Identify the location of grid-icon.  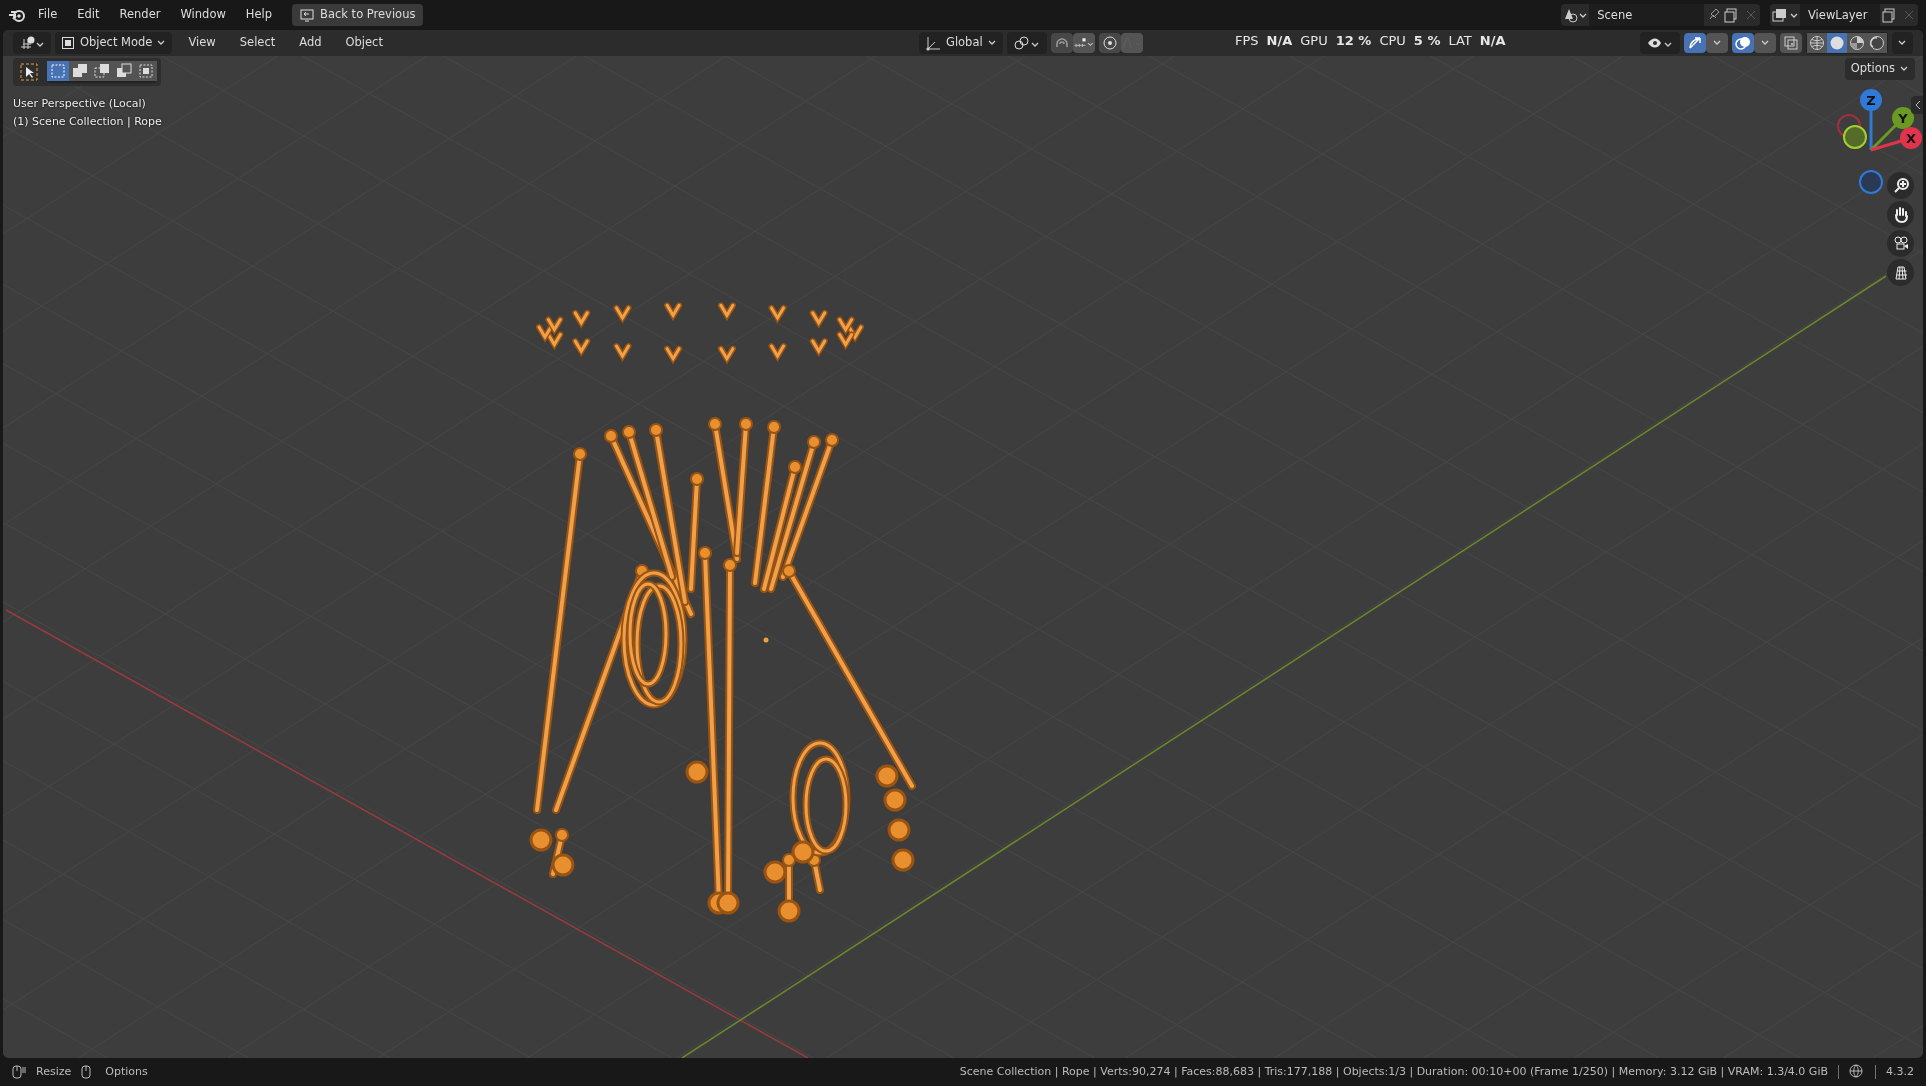
(1900, 272).